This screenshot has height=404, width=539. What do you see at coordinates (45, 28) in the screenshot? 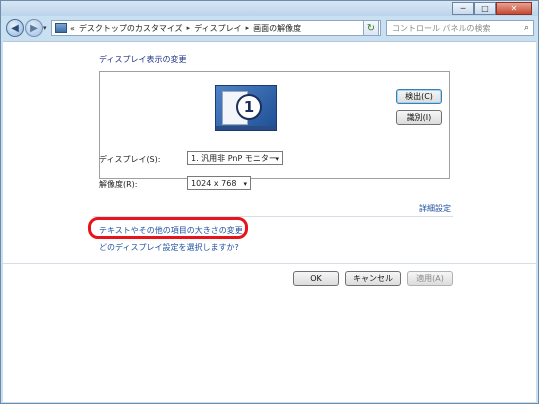
I see `recent-pages-dropdown-icon: ▾` at bounding box center [45, 28].